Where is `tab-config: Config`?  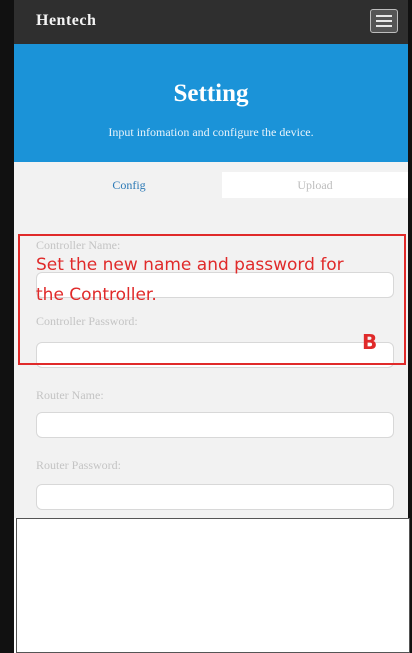
tab-config: Config is located at coordinates (129, 185).